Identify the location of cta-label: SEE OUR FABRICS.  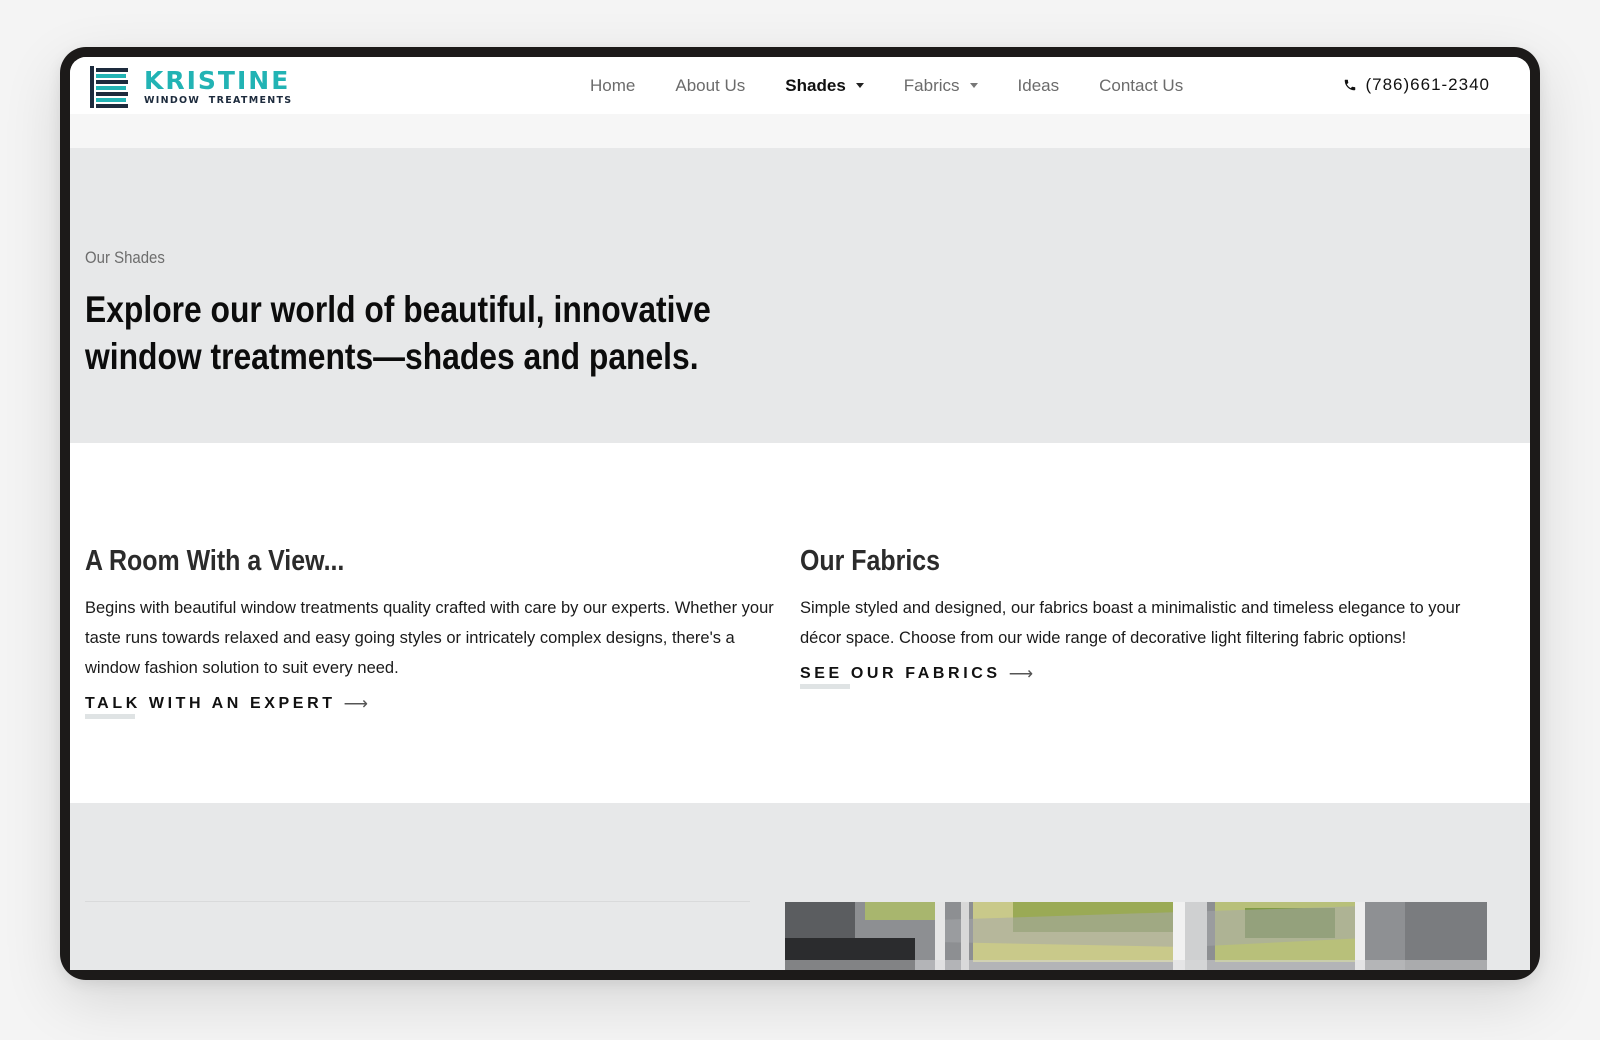
(900, 673).